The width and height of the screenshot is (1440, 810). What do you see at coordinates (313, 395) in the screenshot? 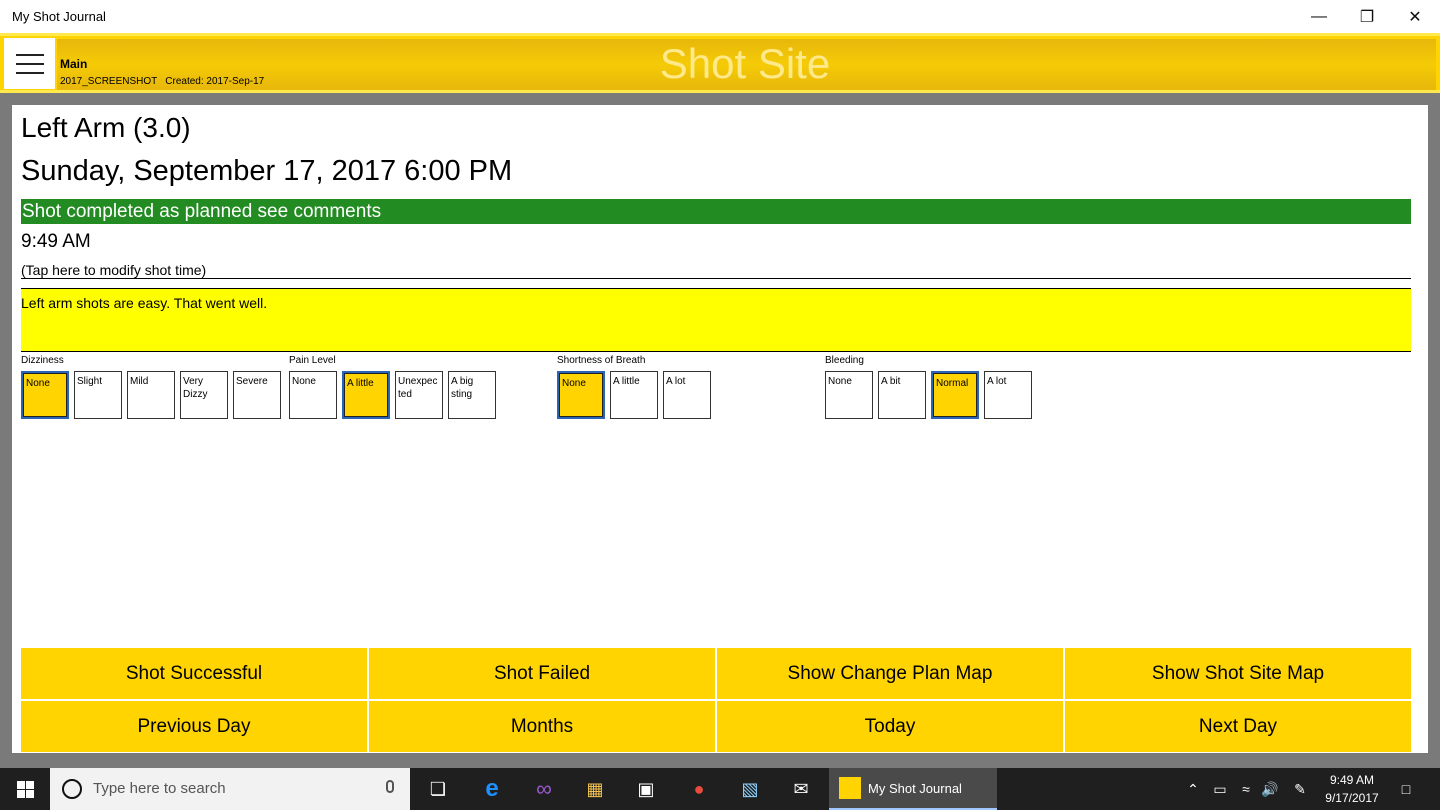
I see `pain-option-none: None` at bounding box center [313, 395].